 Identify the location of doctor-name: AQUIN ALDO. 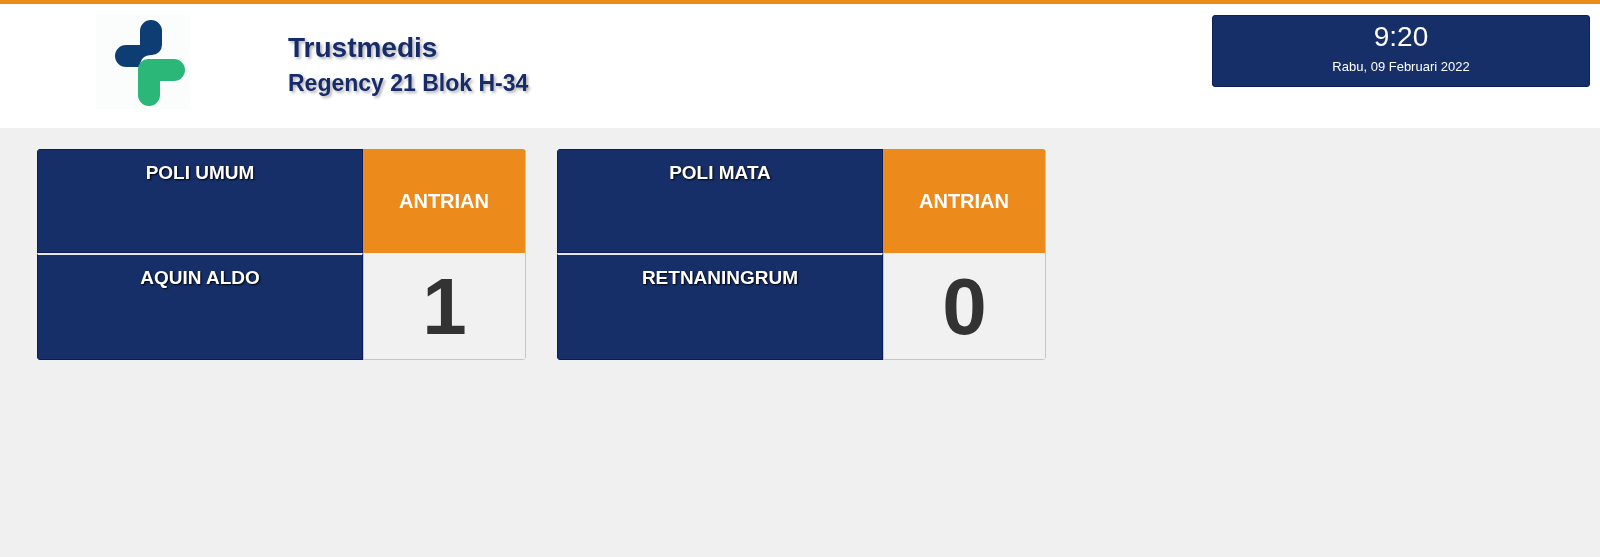
(200, 306).